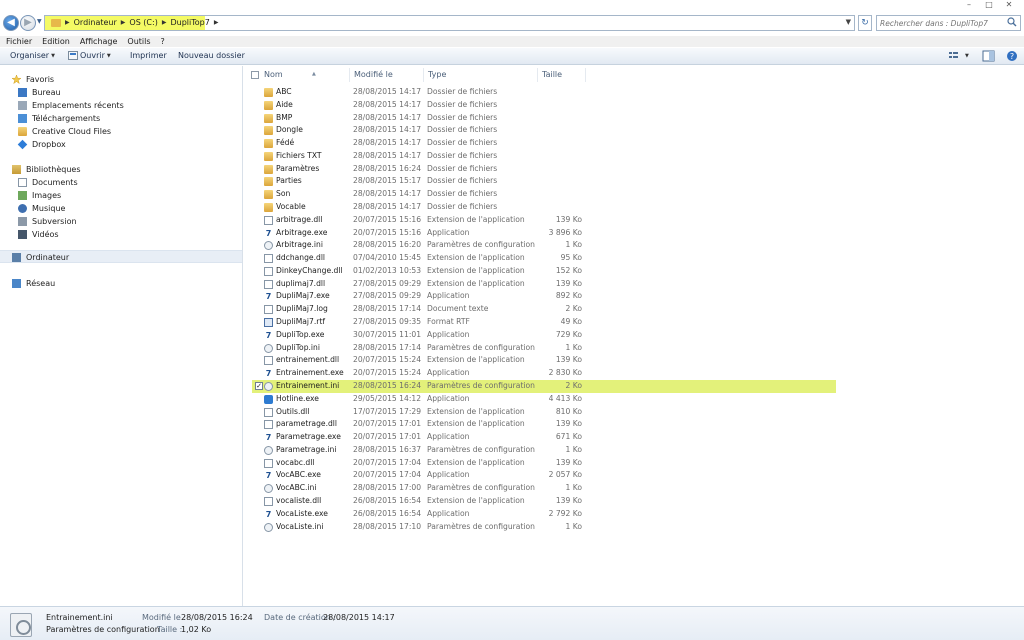  What do you see at coordinates (99, 41) in the screenshot?
I see `menu-affichage: Affichage` at bounding box center [99, 41].